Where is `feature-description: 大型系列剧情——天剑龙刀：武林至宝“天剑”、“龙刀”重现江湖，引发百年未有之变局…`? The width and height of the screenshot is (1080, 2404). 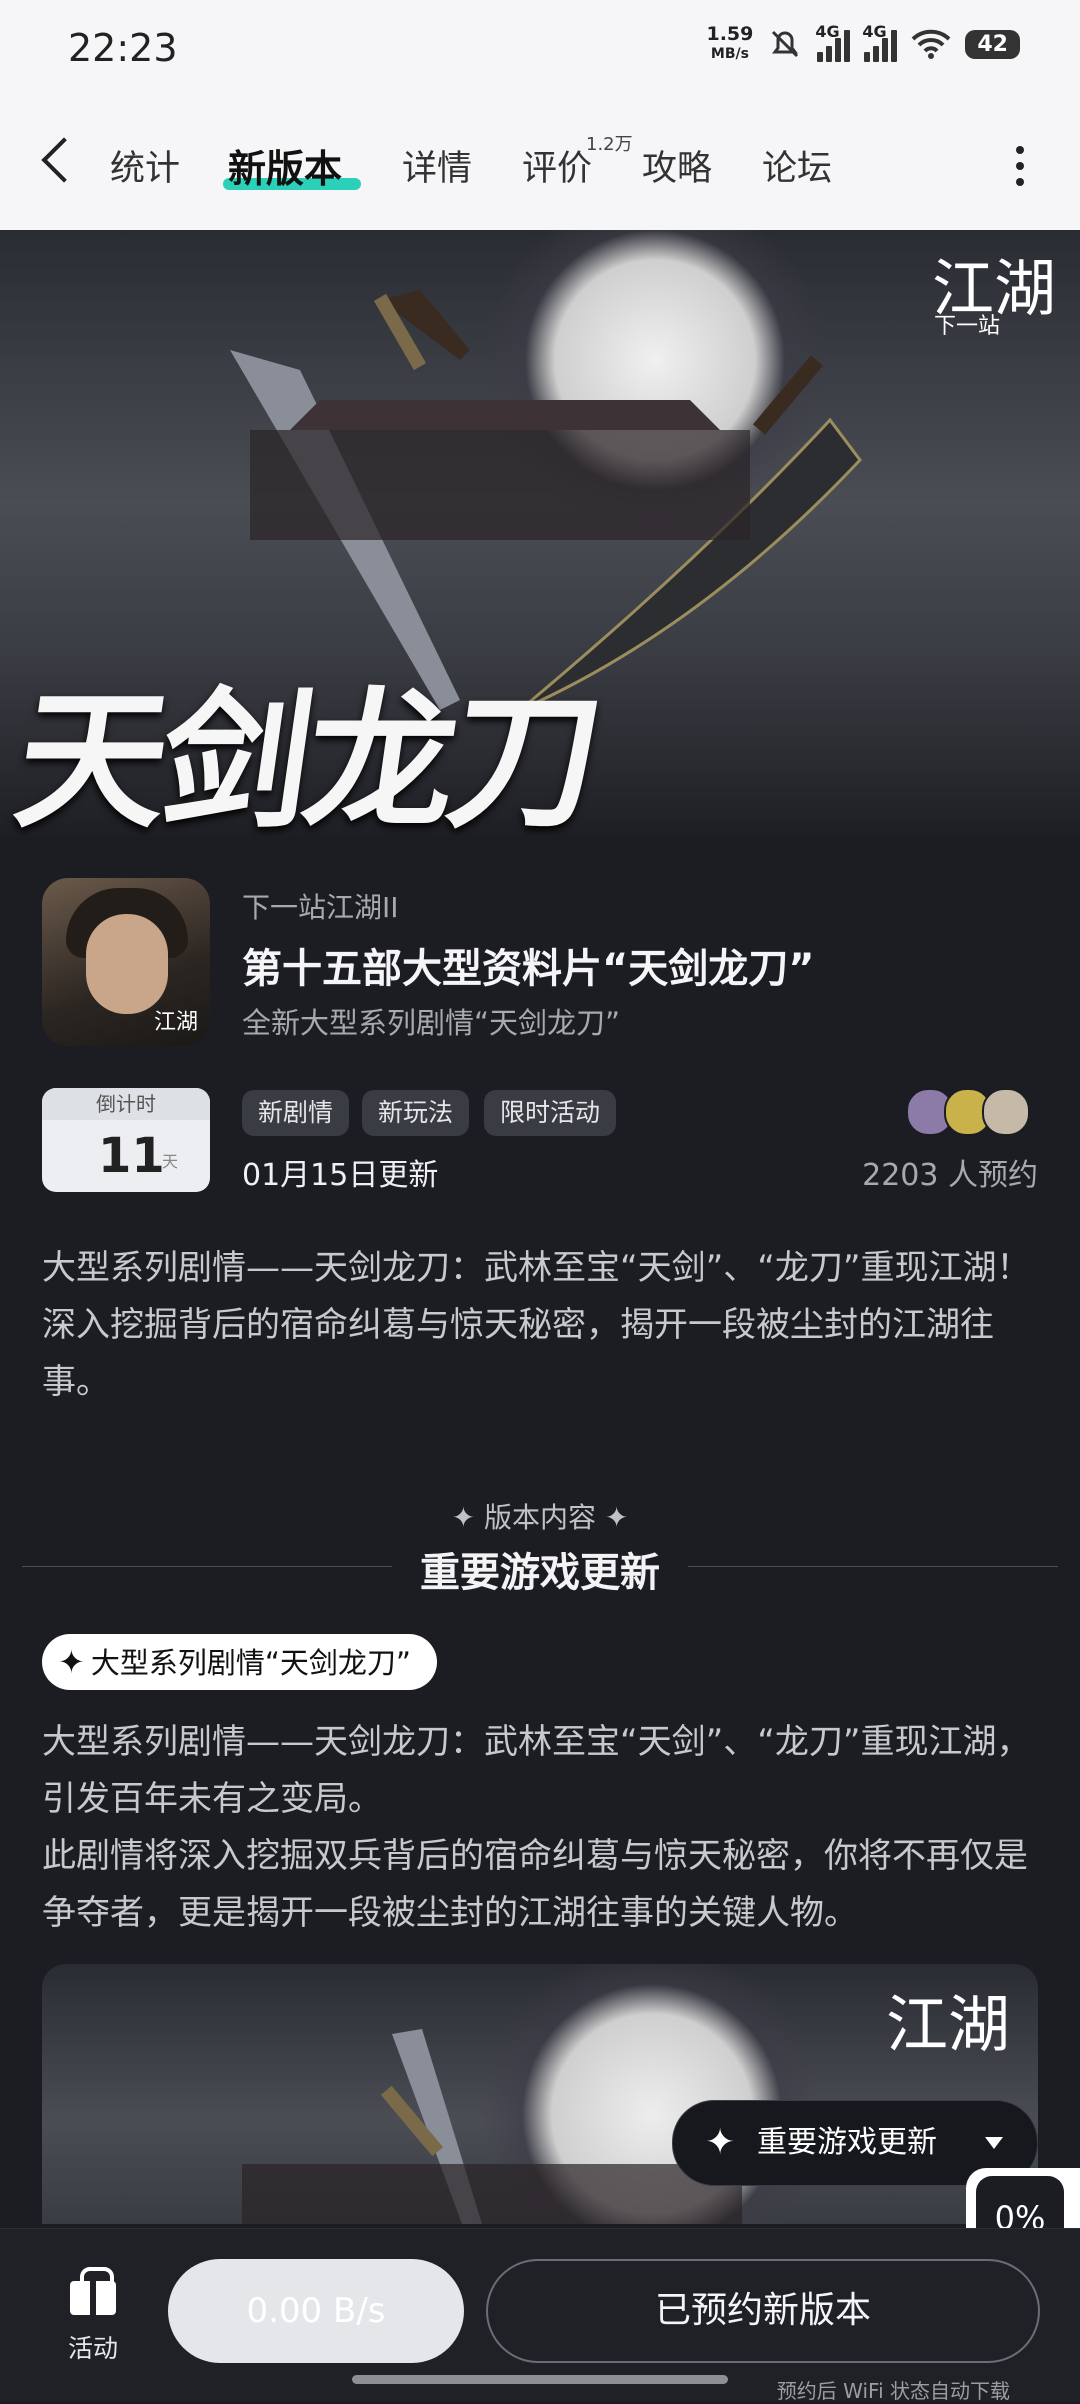
feature-description: 大型系列剧情——天剑龙刀：武林至宝“天剑”、“龙刀”重现江湖，引发百年未有之变局… is located at coordinates (536, 1827).